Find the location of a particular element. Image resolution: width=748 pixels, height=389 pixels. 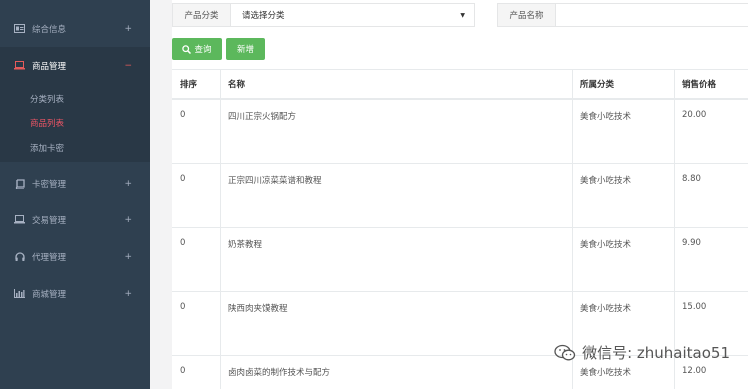

cell-name: 四川正宗火锅配方 is located at coordinates (262, 117).